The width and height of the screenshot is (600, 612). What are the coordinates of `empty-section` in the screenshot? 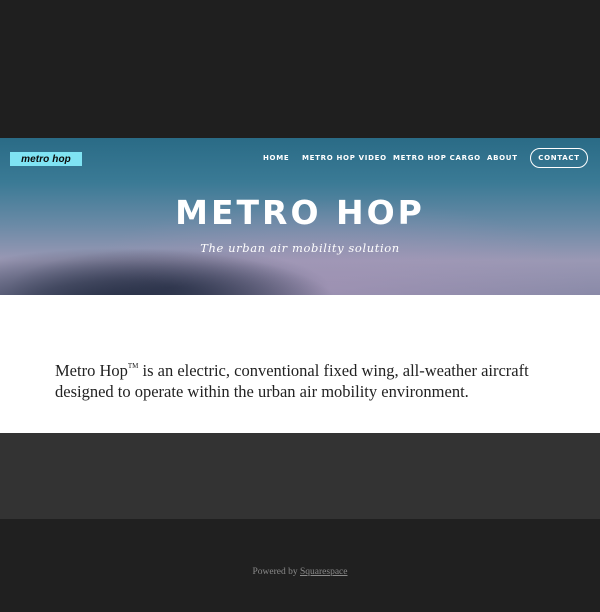 It's located at (300, 476).